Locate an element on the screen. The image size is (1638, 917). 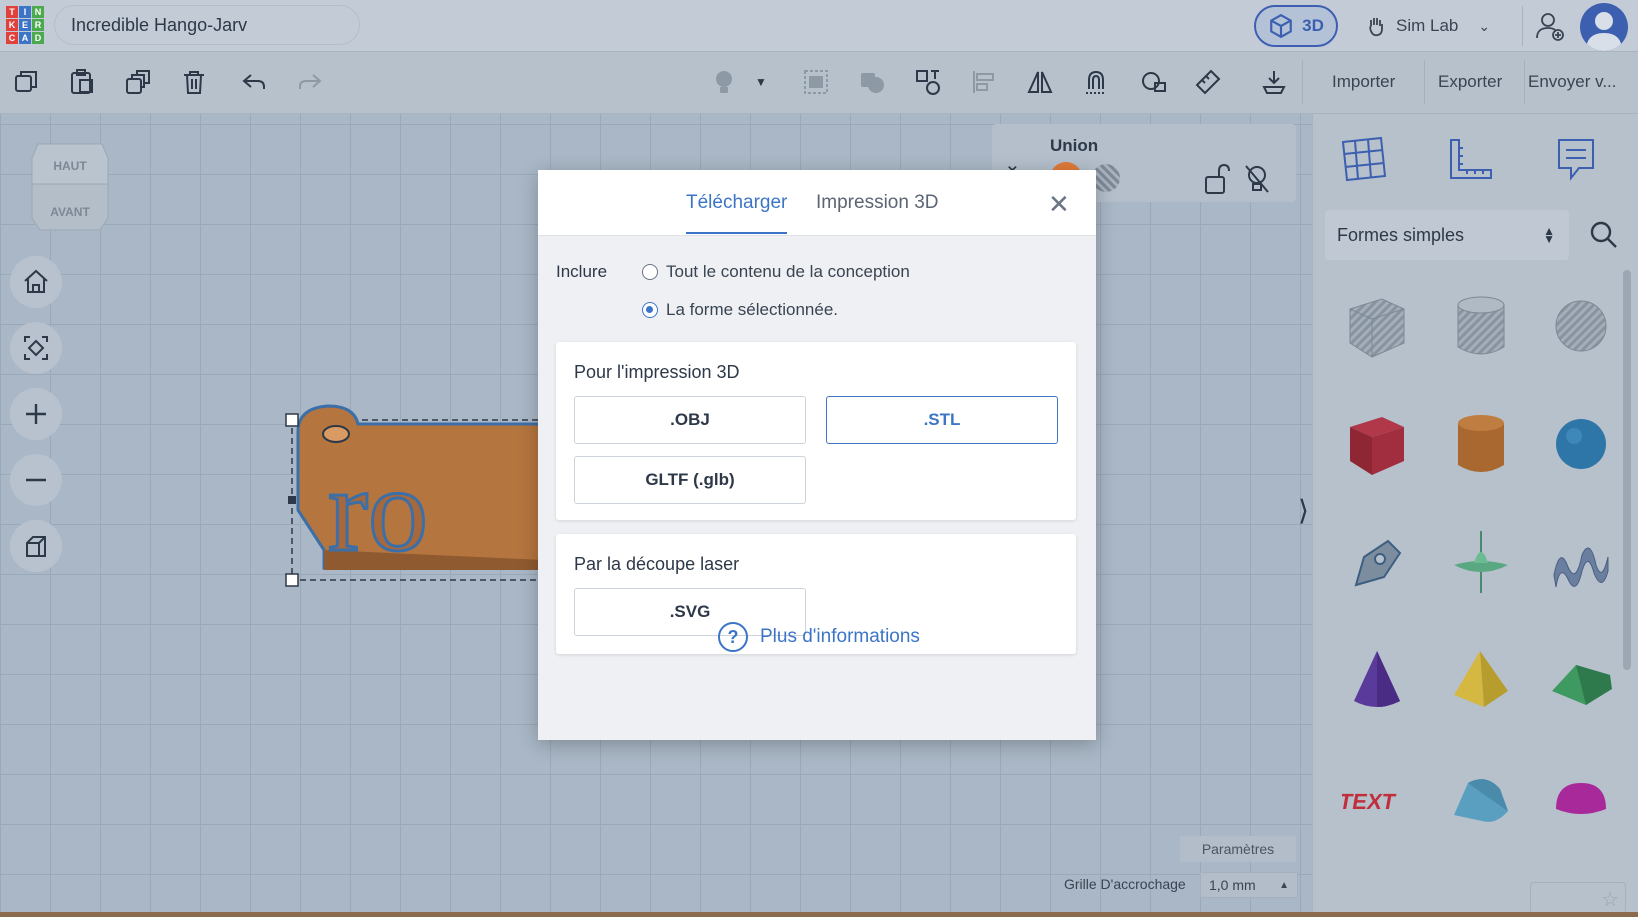
laser-section-title: Par la découpe laser is located at coordinates (657, 564).